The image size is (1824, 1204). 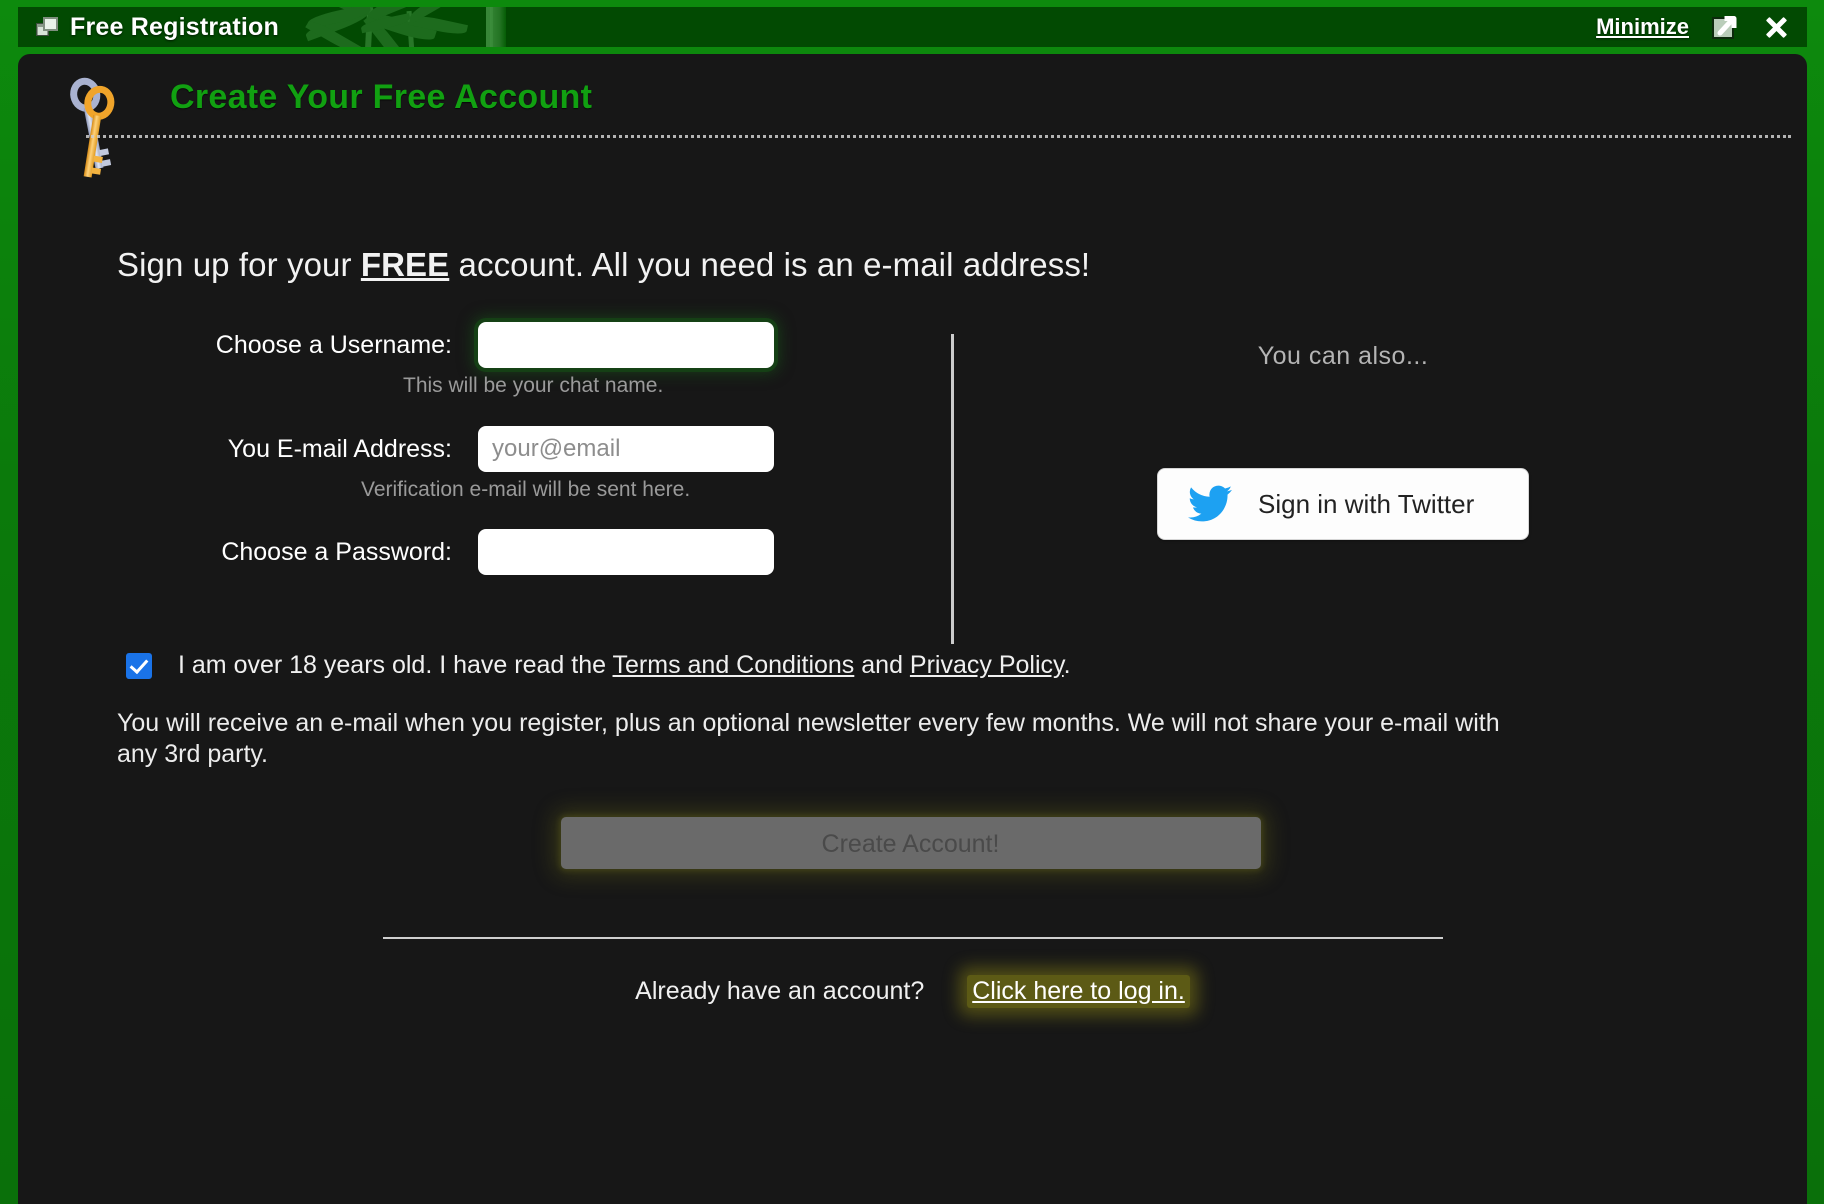 What do you see at coordinates (175, 26) in the screenshot?
I see `window-title: Free Registration` at bounding box center [175, 26].